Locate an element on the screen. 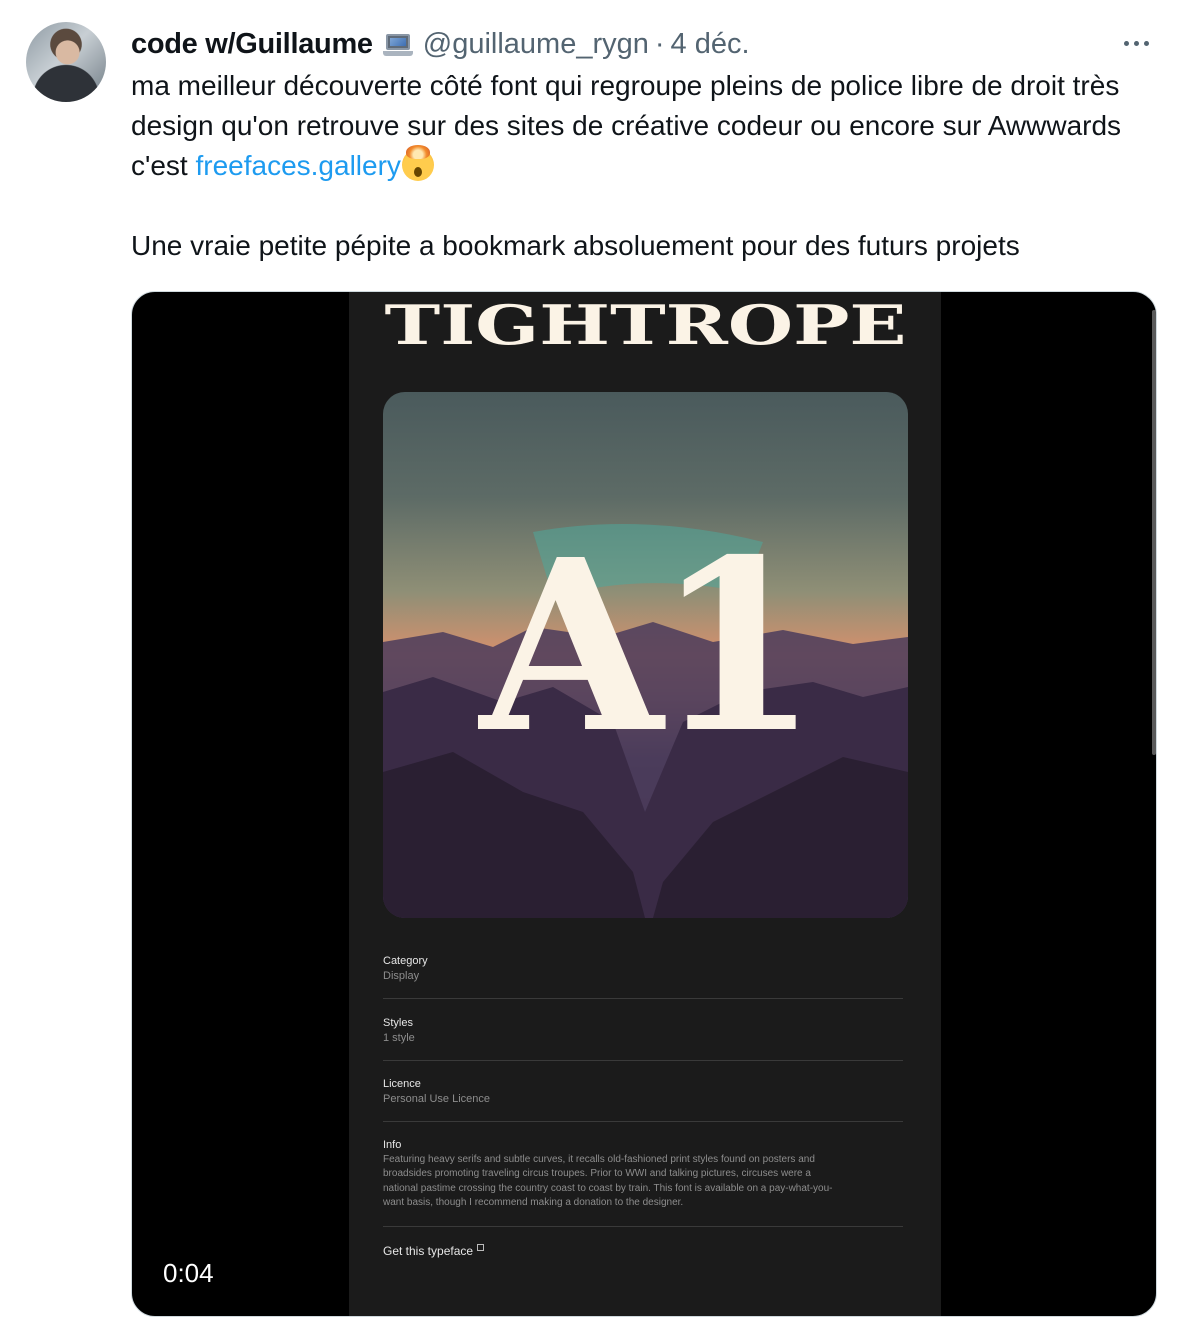 The width and height of the screenshot is (1184, 1340). detail-category: Category Display is located at coordinates (643, 976).